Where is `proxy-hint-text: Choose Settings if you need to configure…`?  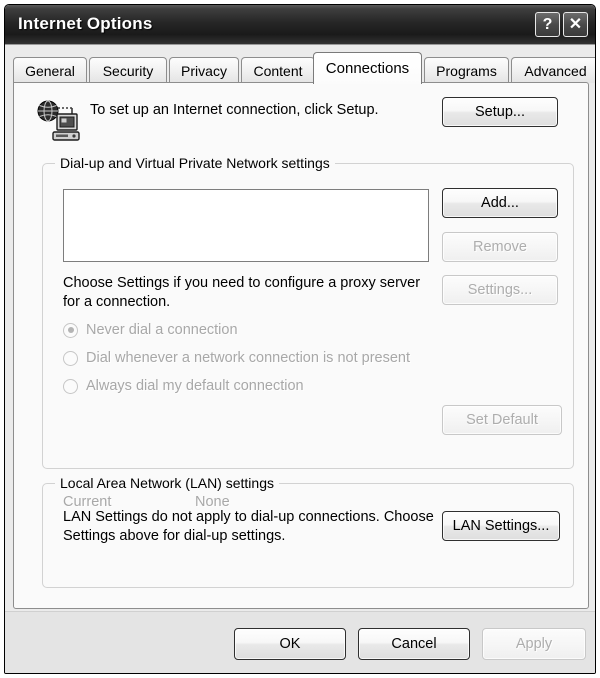
proxy-hint-text: Choose Settings if you need to configure… is located at coordinates (242, 292).